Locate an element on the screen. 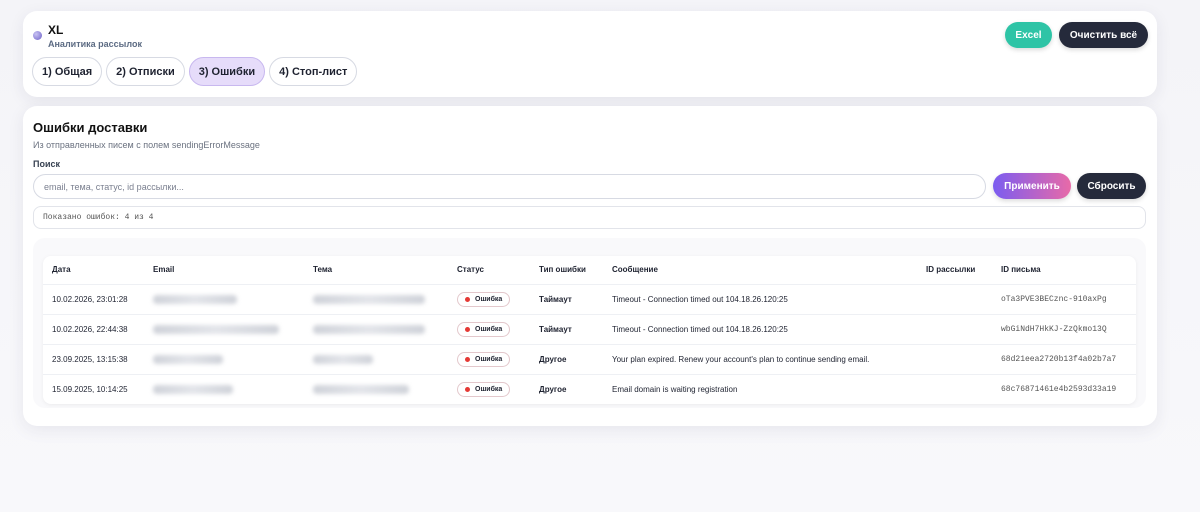 The width and height of the screenshot is (1200, 512). tab-general: 1) Общая is located at coordinates (67, 71).